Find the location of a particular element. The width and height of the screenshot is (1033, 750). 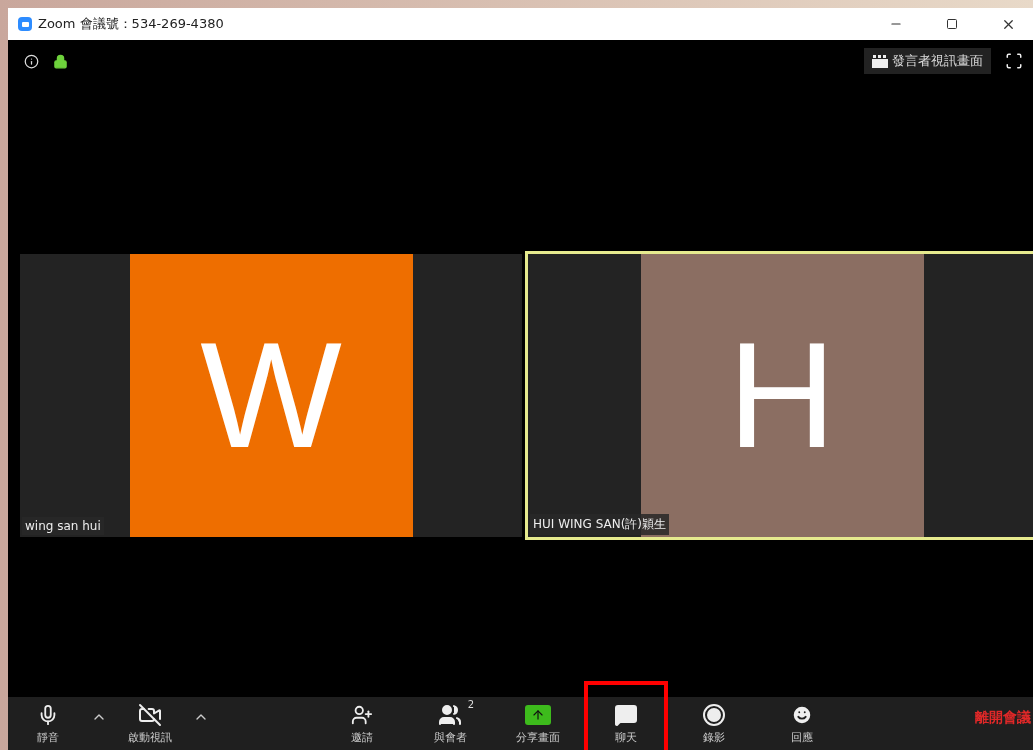

chat-button: 聊天 is located at coordinates (626, 723).